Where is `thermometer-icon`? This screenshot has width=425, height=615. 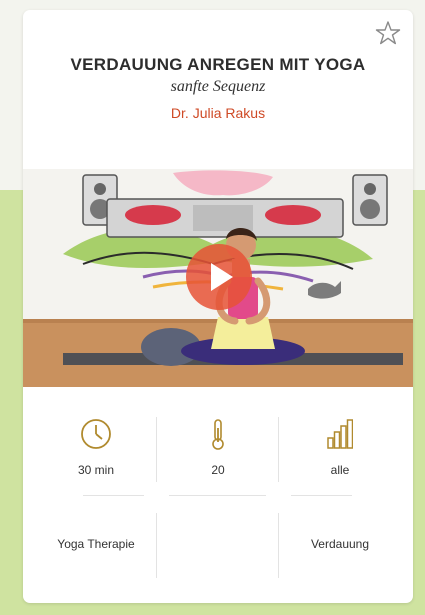
thermometer-icon is located at coordinates (218, 434).